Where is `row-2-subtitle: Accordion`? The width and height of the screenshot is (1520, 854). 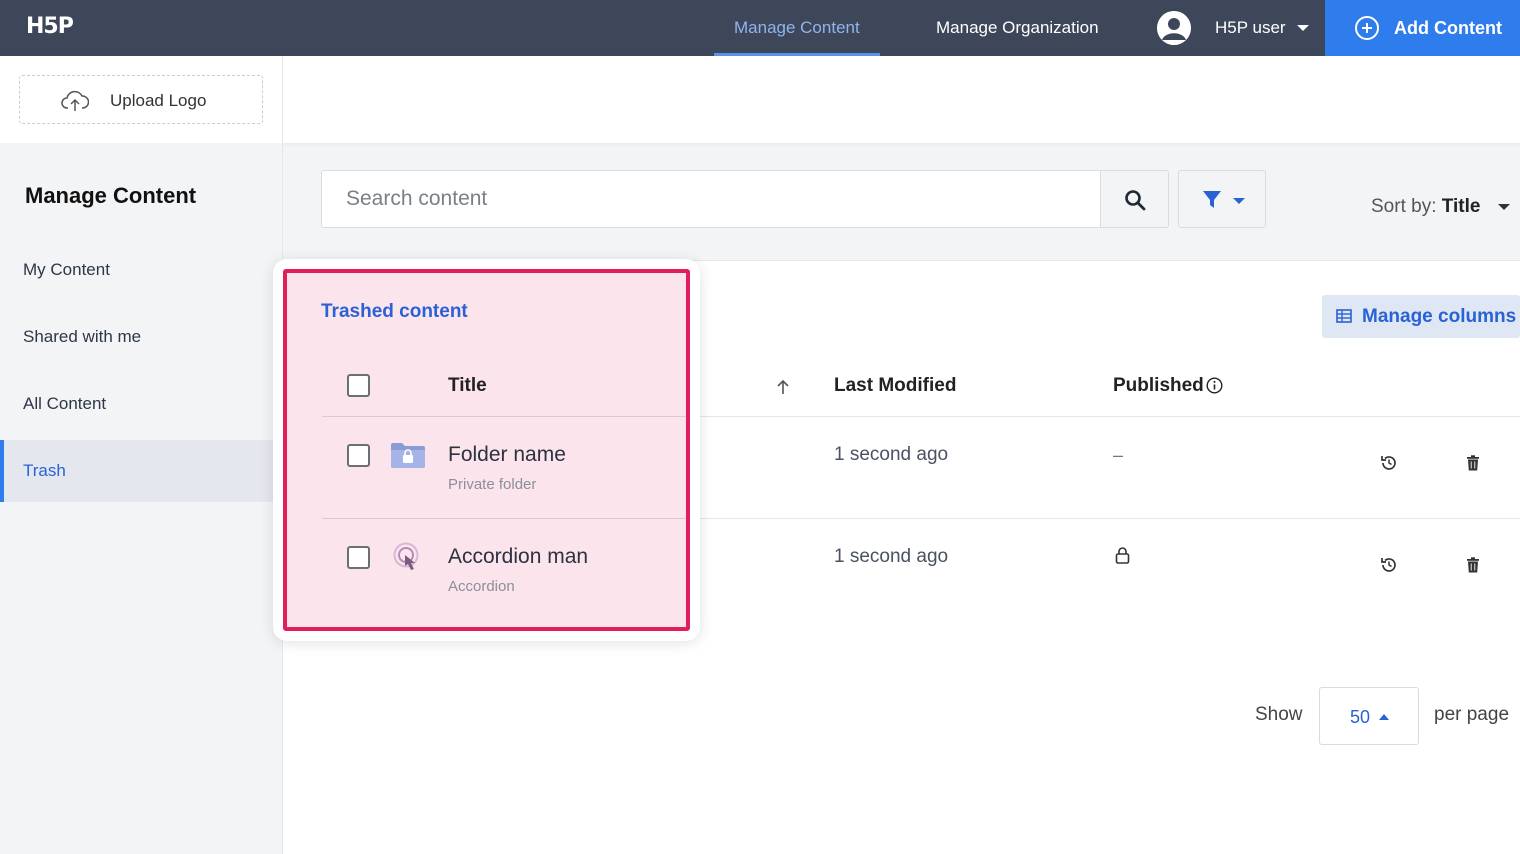 row-2-subtitle: Accordion is located at coordinates (481, 586).